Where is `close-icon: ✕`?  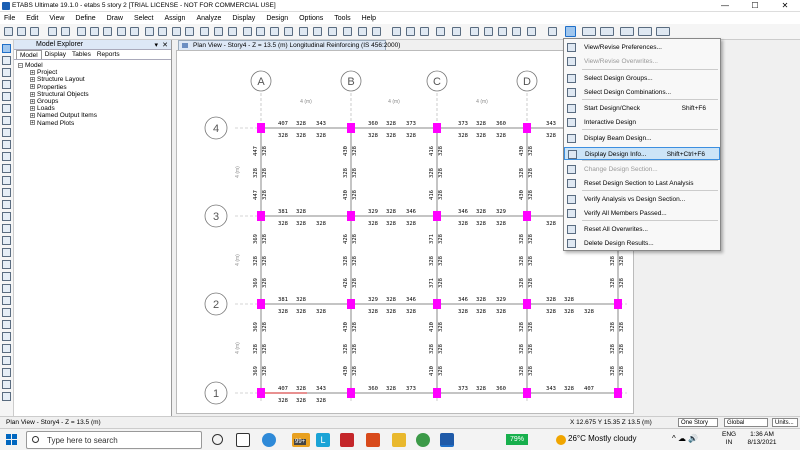
close-icon: ✕ is located at coordinates (165, 45).